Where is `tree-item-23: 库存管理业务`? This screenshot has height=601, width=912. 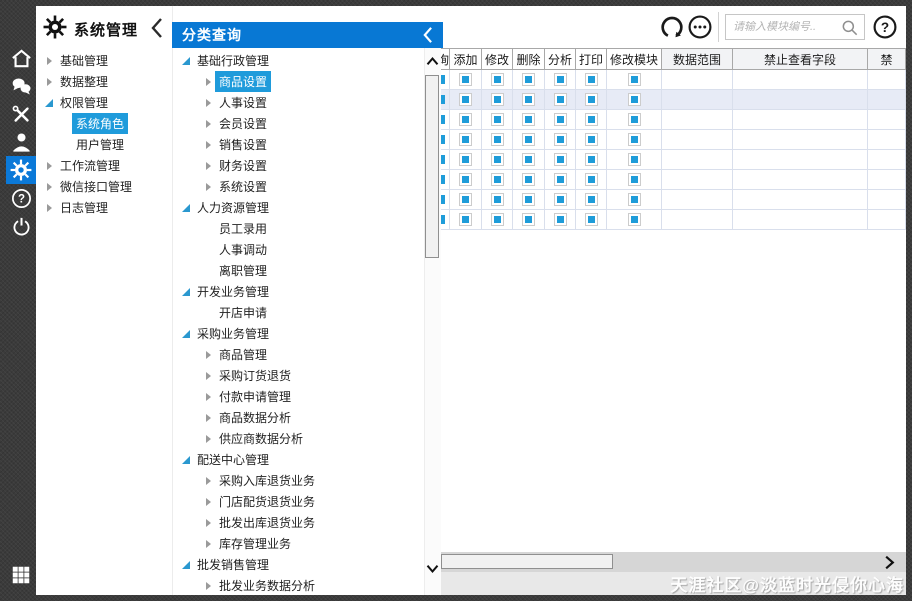 tree-item-23: 库存管理业务 is located at coordinates (298, 543).